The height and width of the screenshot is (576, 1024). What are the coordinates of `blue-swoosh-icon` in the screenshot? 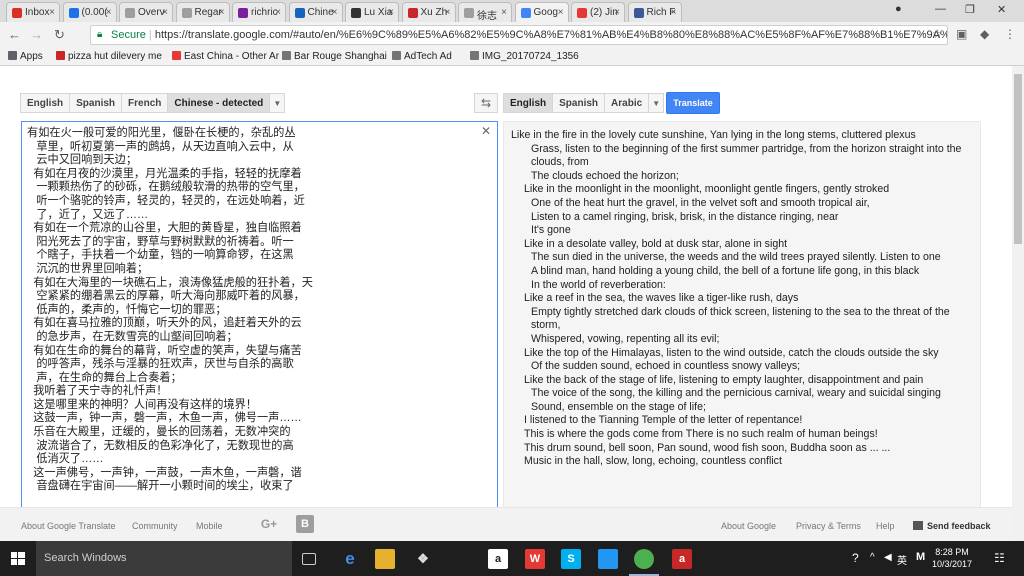 It's located at (299, 13).